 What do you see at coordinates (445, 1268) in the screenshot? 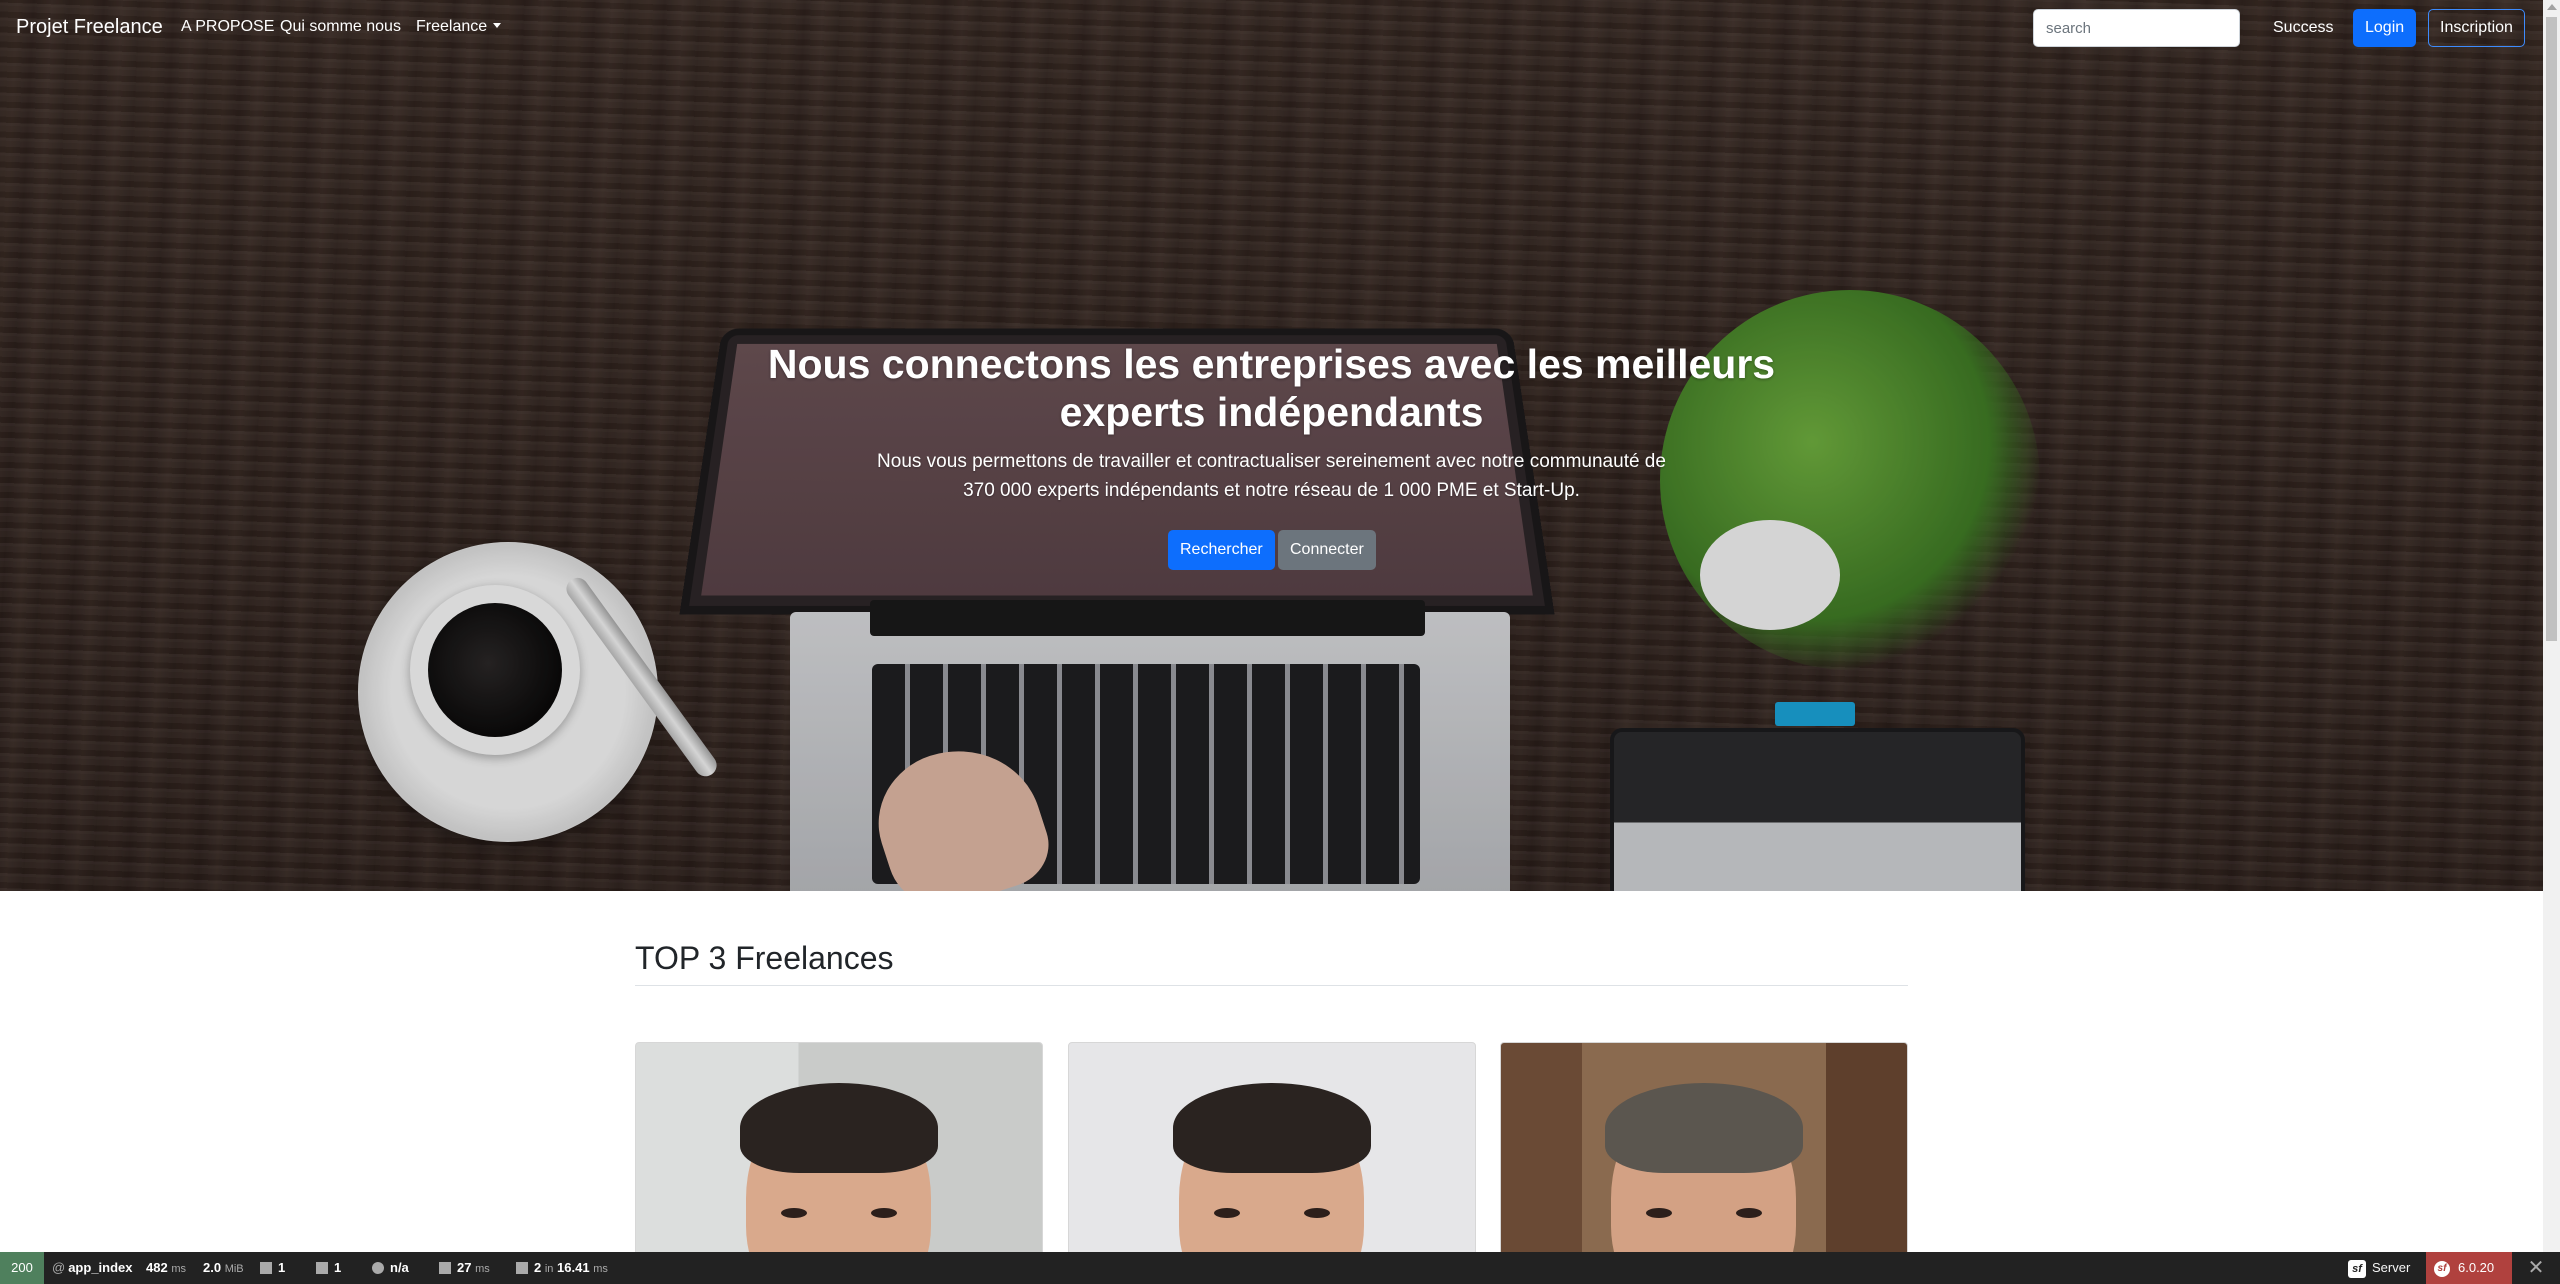
I see `events-icon` at bounding box center [445, 1268].